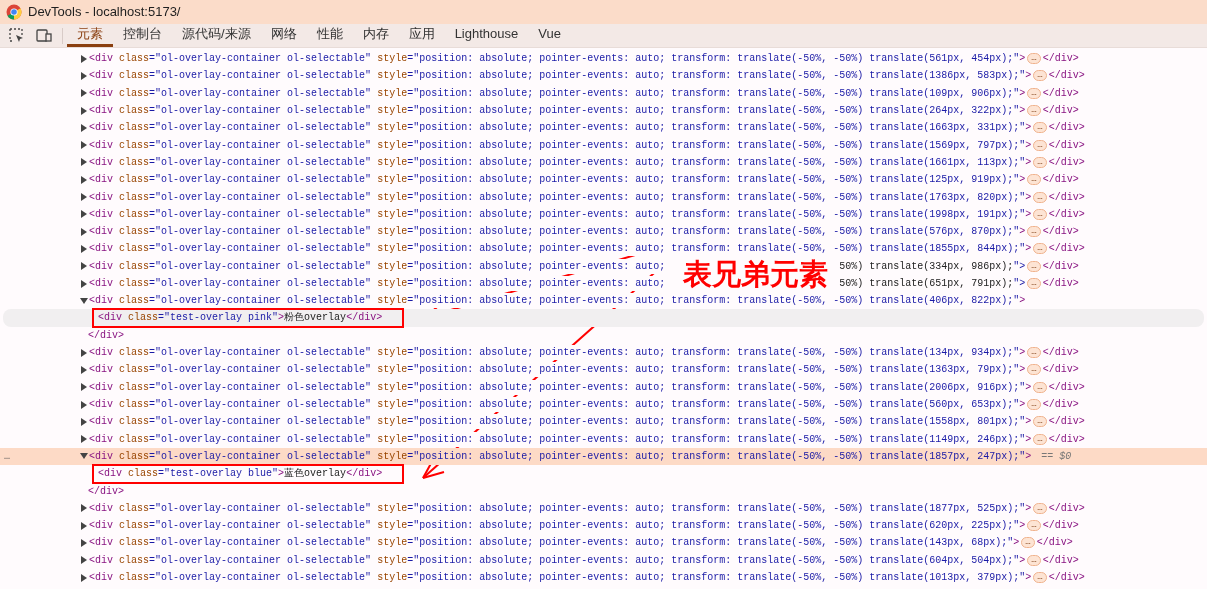 The width and height of the screenshot is (1207, 589). I want to click on panel-tab: 源代码/来源, so click(216, 35).